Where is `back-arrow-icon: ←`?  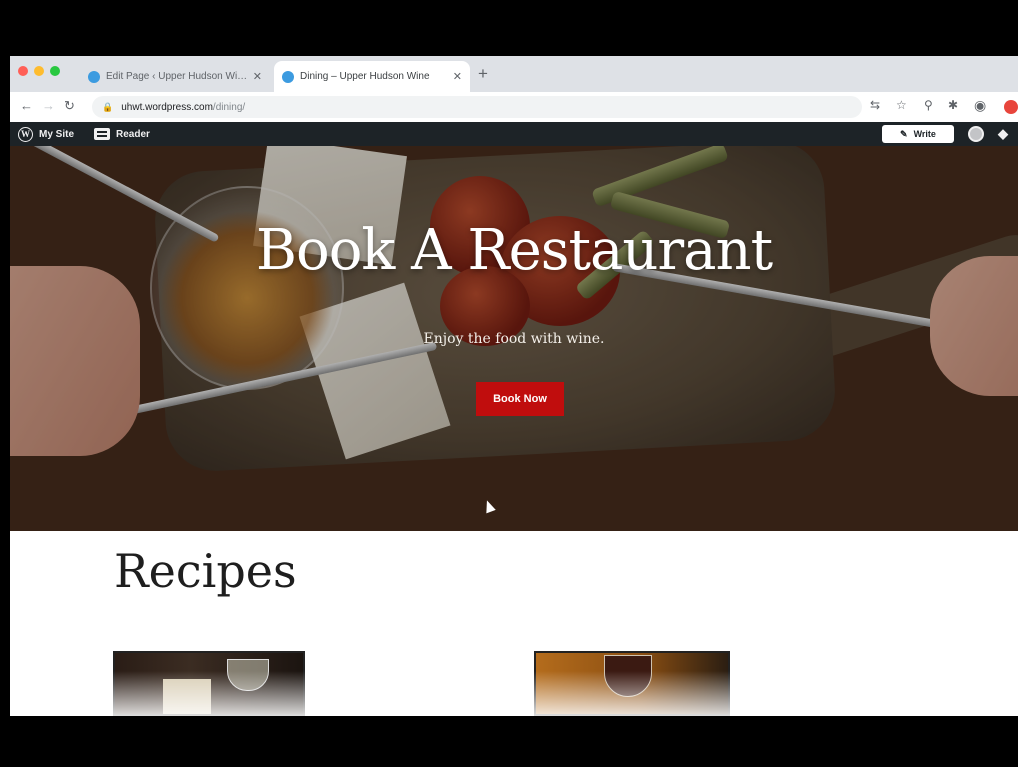 back-arrow-icon: ← is located at coordinates (26, 105).